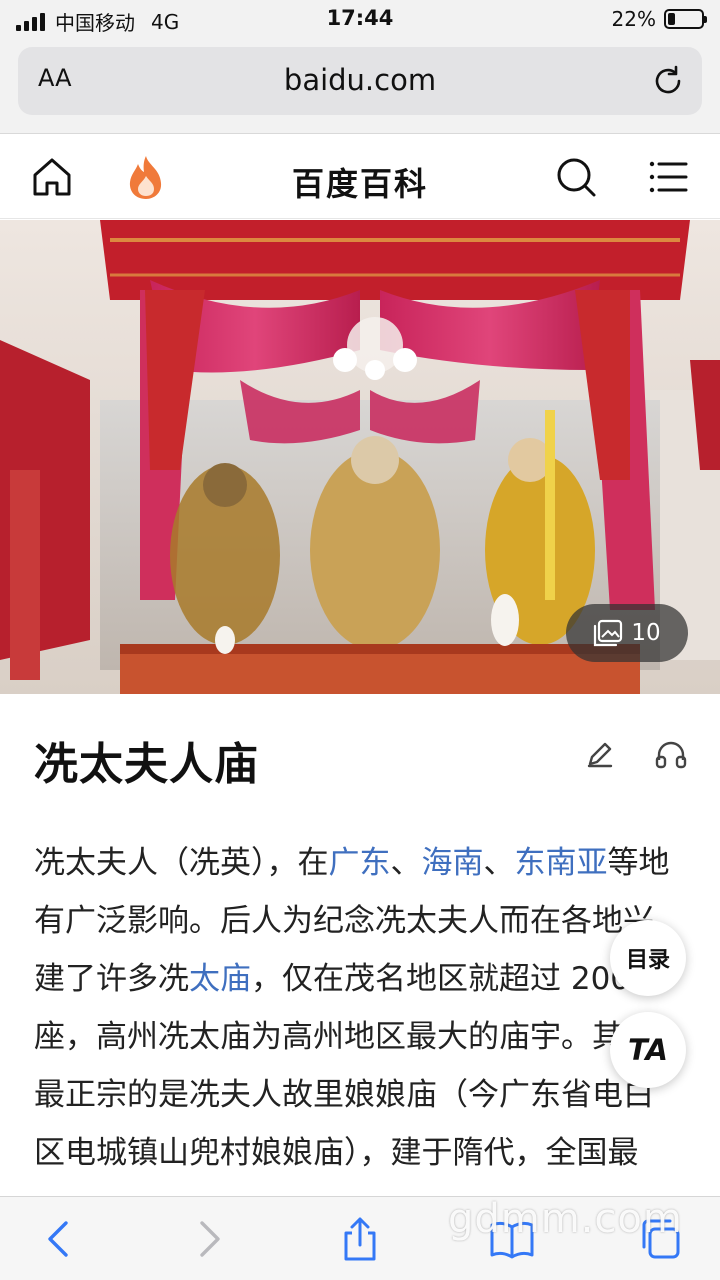 The image size is (720, 1280). I want to click on ta-label: TA, so click(648, 1050).